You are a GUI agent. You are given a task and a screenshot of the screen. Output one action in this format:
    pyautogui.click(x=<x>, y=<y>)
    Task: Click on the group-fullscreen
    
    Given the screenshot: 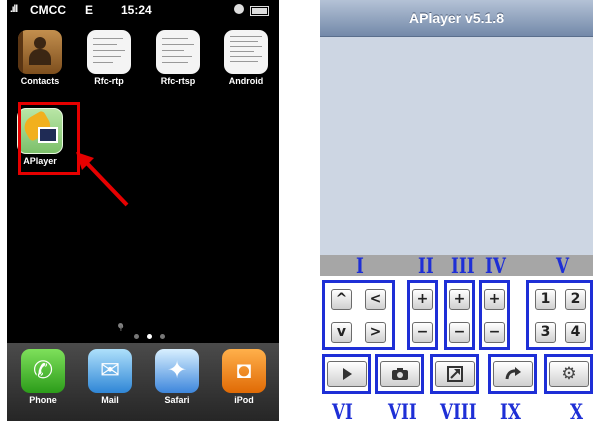 What is the action you would take?
    pyautogui.click(x=454, y=374)
    